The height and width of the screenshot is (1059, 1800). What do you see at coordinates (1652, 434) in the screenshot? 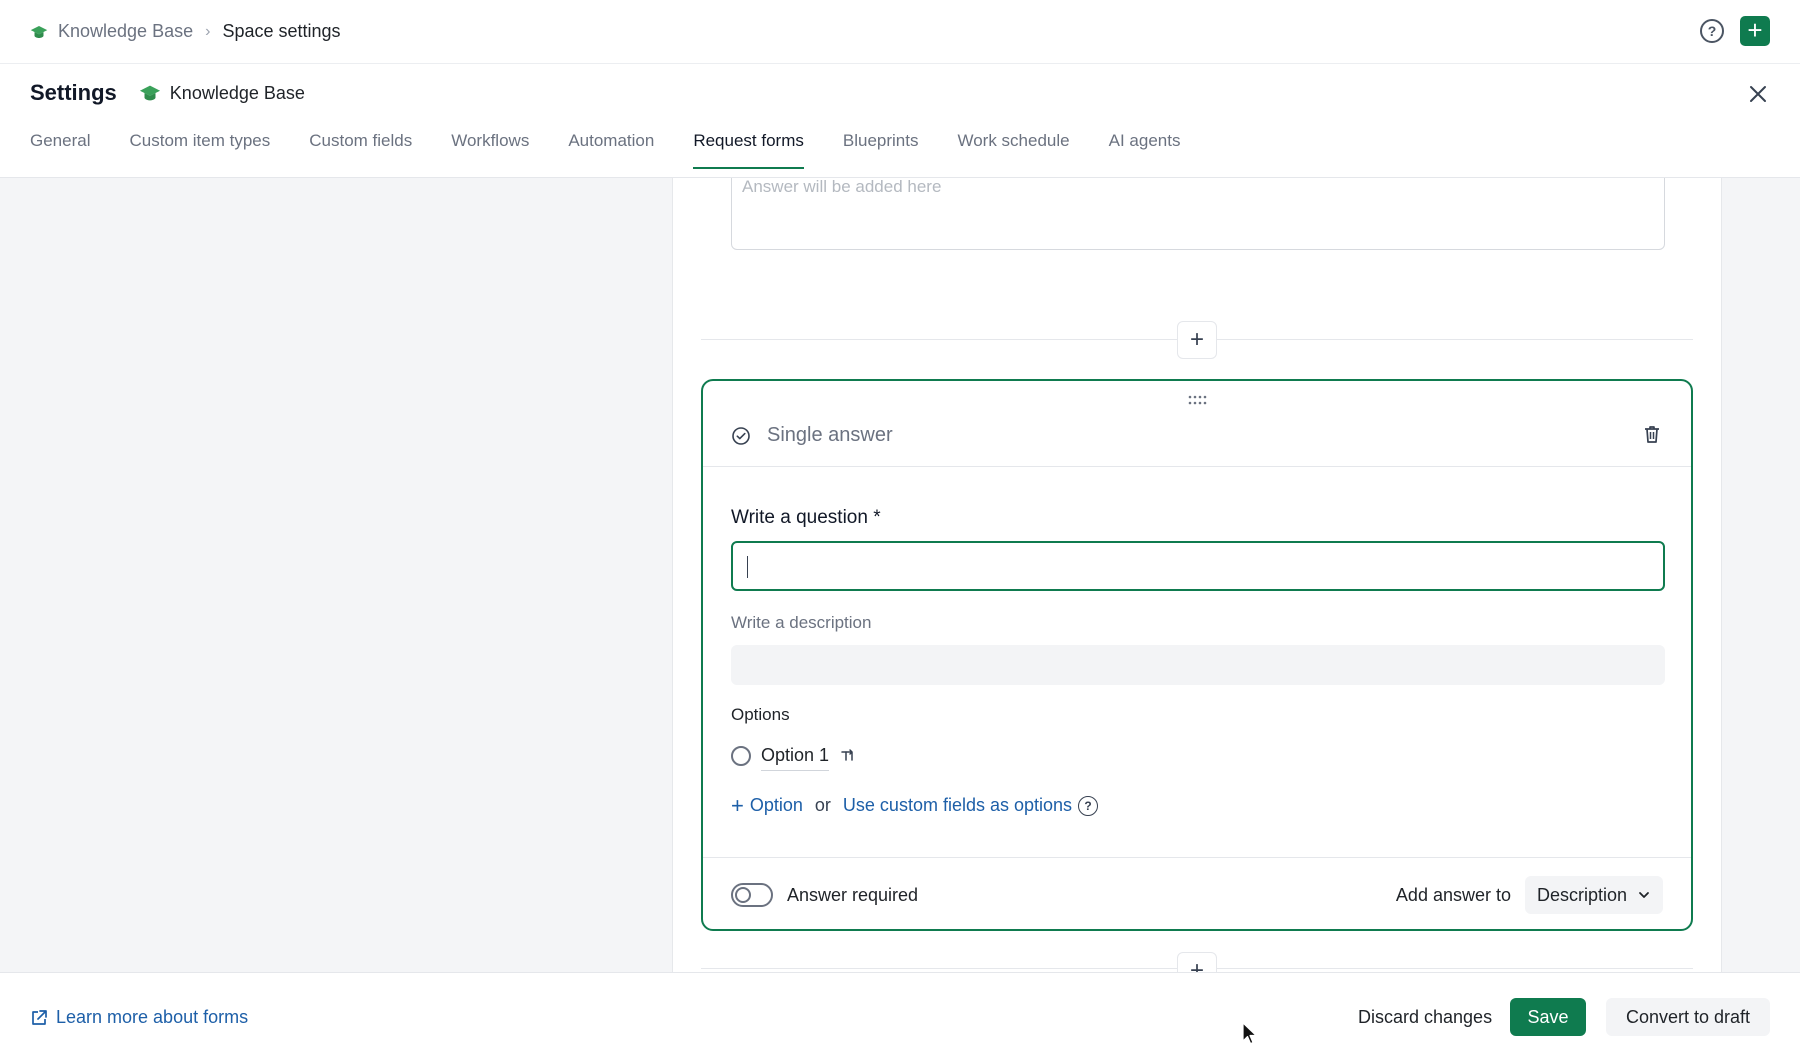
I see `trash-icon` at bounding box center [1652, 434].